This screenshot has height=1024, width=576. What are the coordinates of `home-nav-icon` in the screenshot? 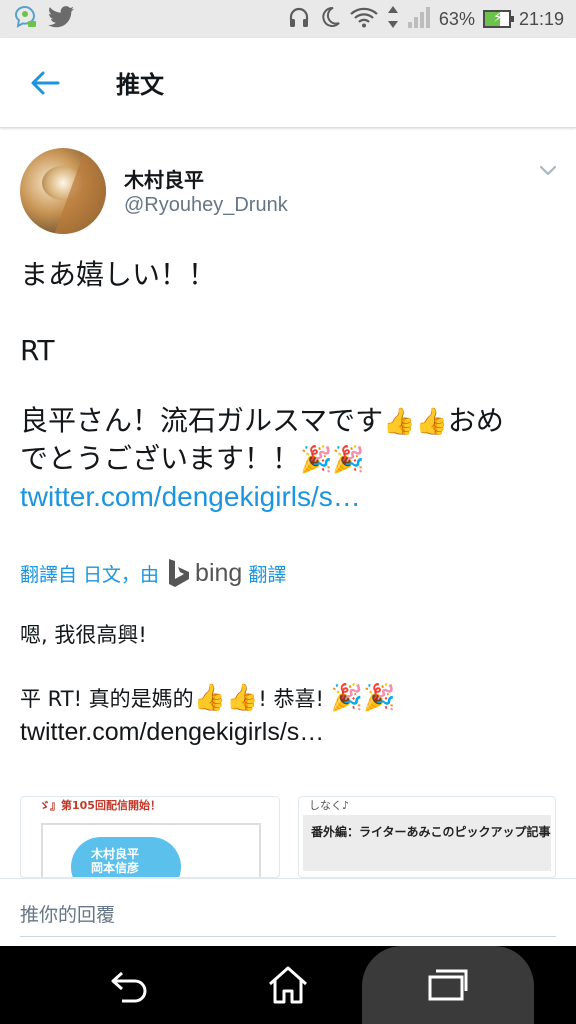 It's located at (288, 985).